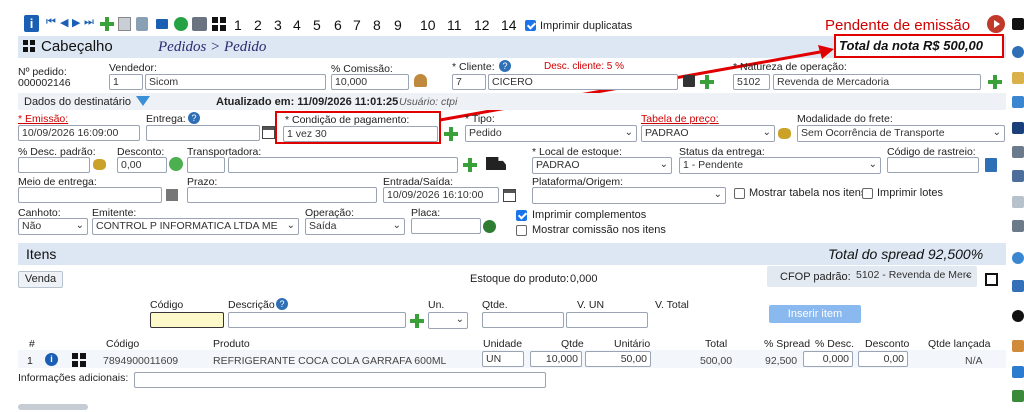 Image resolution: width=1024 pixels, height=412 pixels. I want to click on operation-select: Saída ⌄, so click(355, 226).